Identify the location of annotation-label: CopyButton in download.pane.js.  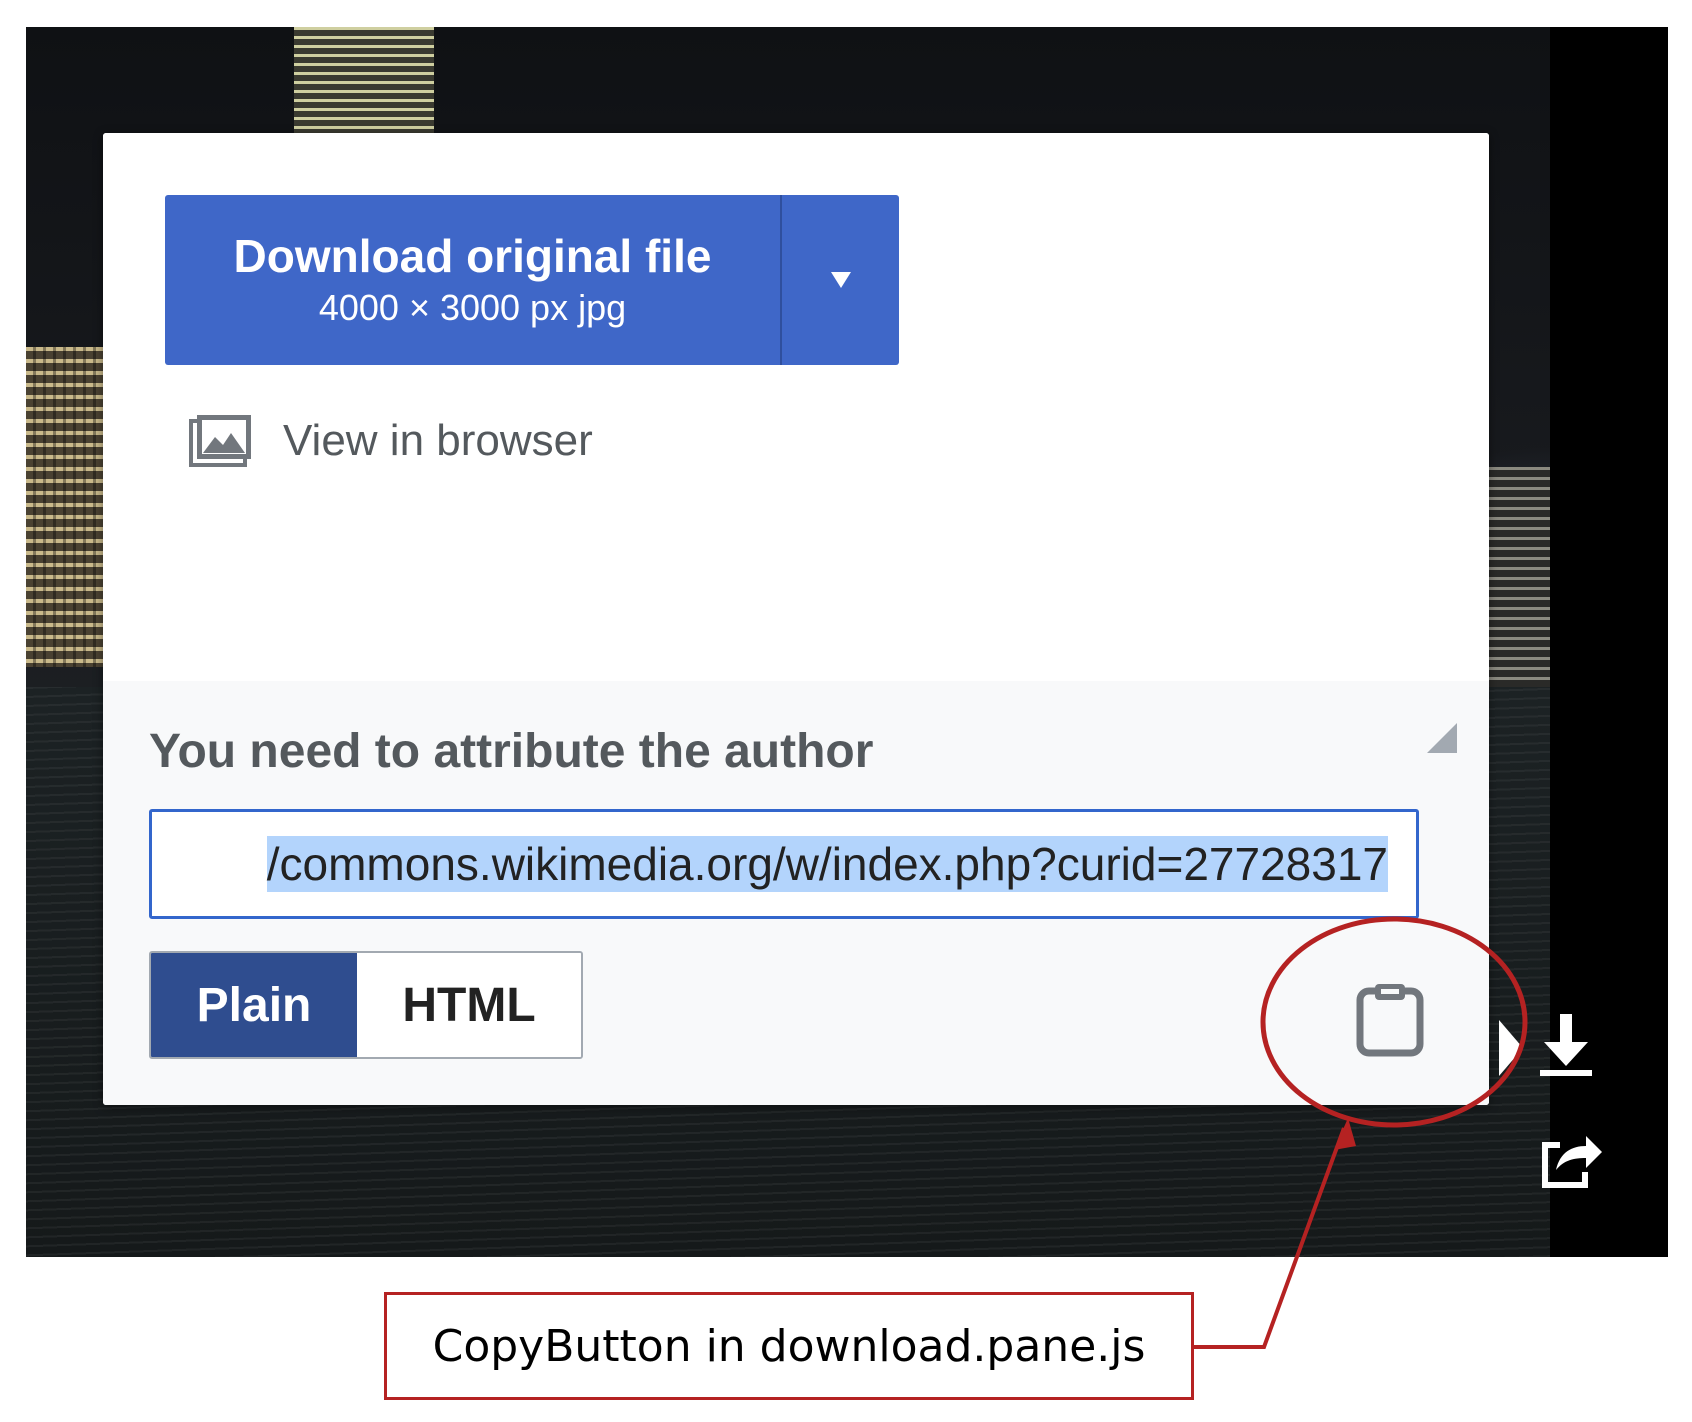
(789, 1346).